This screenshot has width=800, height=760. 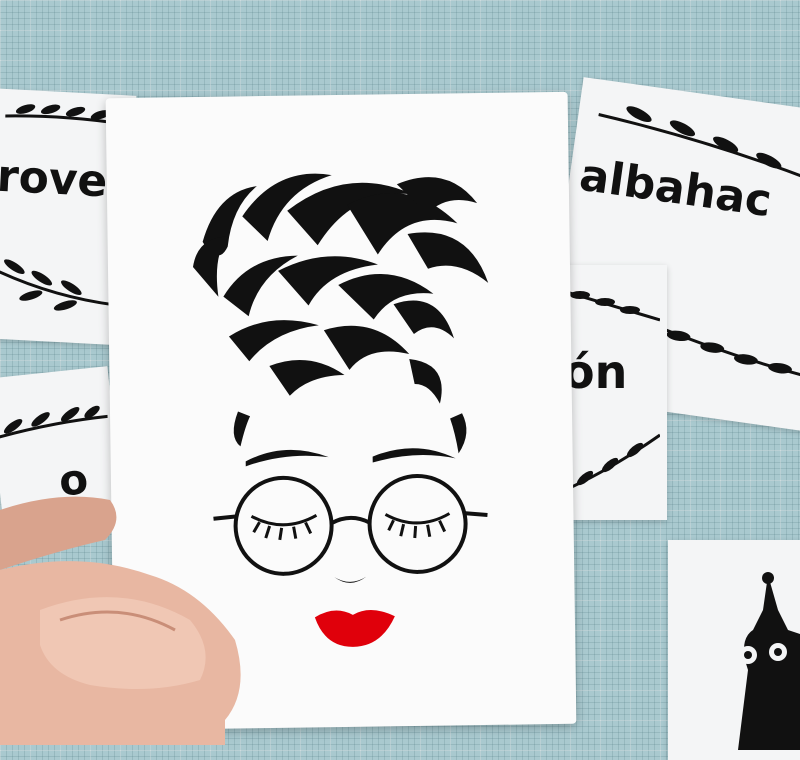 I want to click on hand-thumb, so click(x=120, y=620).